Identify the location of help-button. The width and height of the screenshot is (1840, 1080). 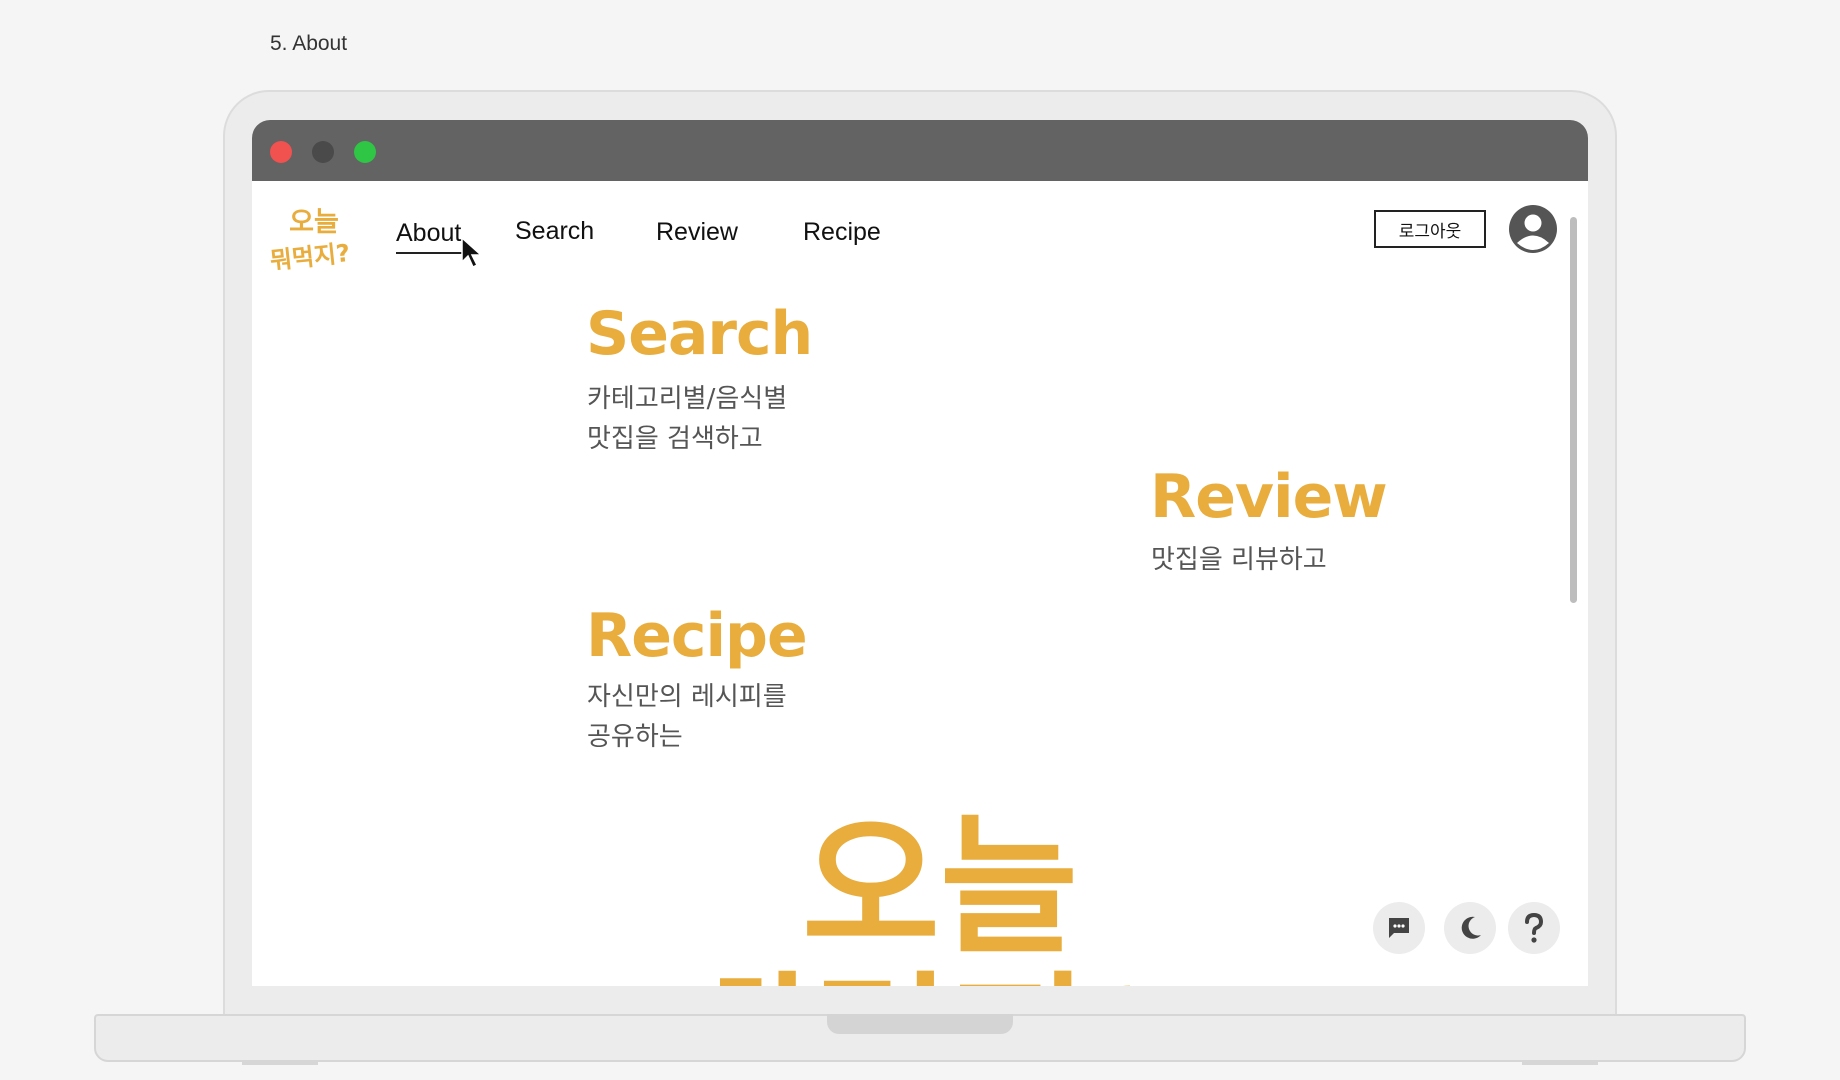
(1534, 928).